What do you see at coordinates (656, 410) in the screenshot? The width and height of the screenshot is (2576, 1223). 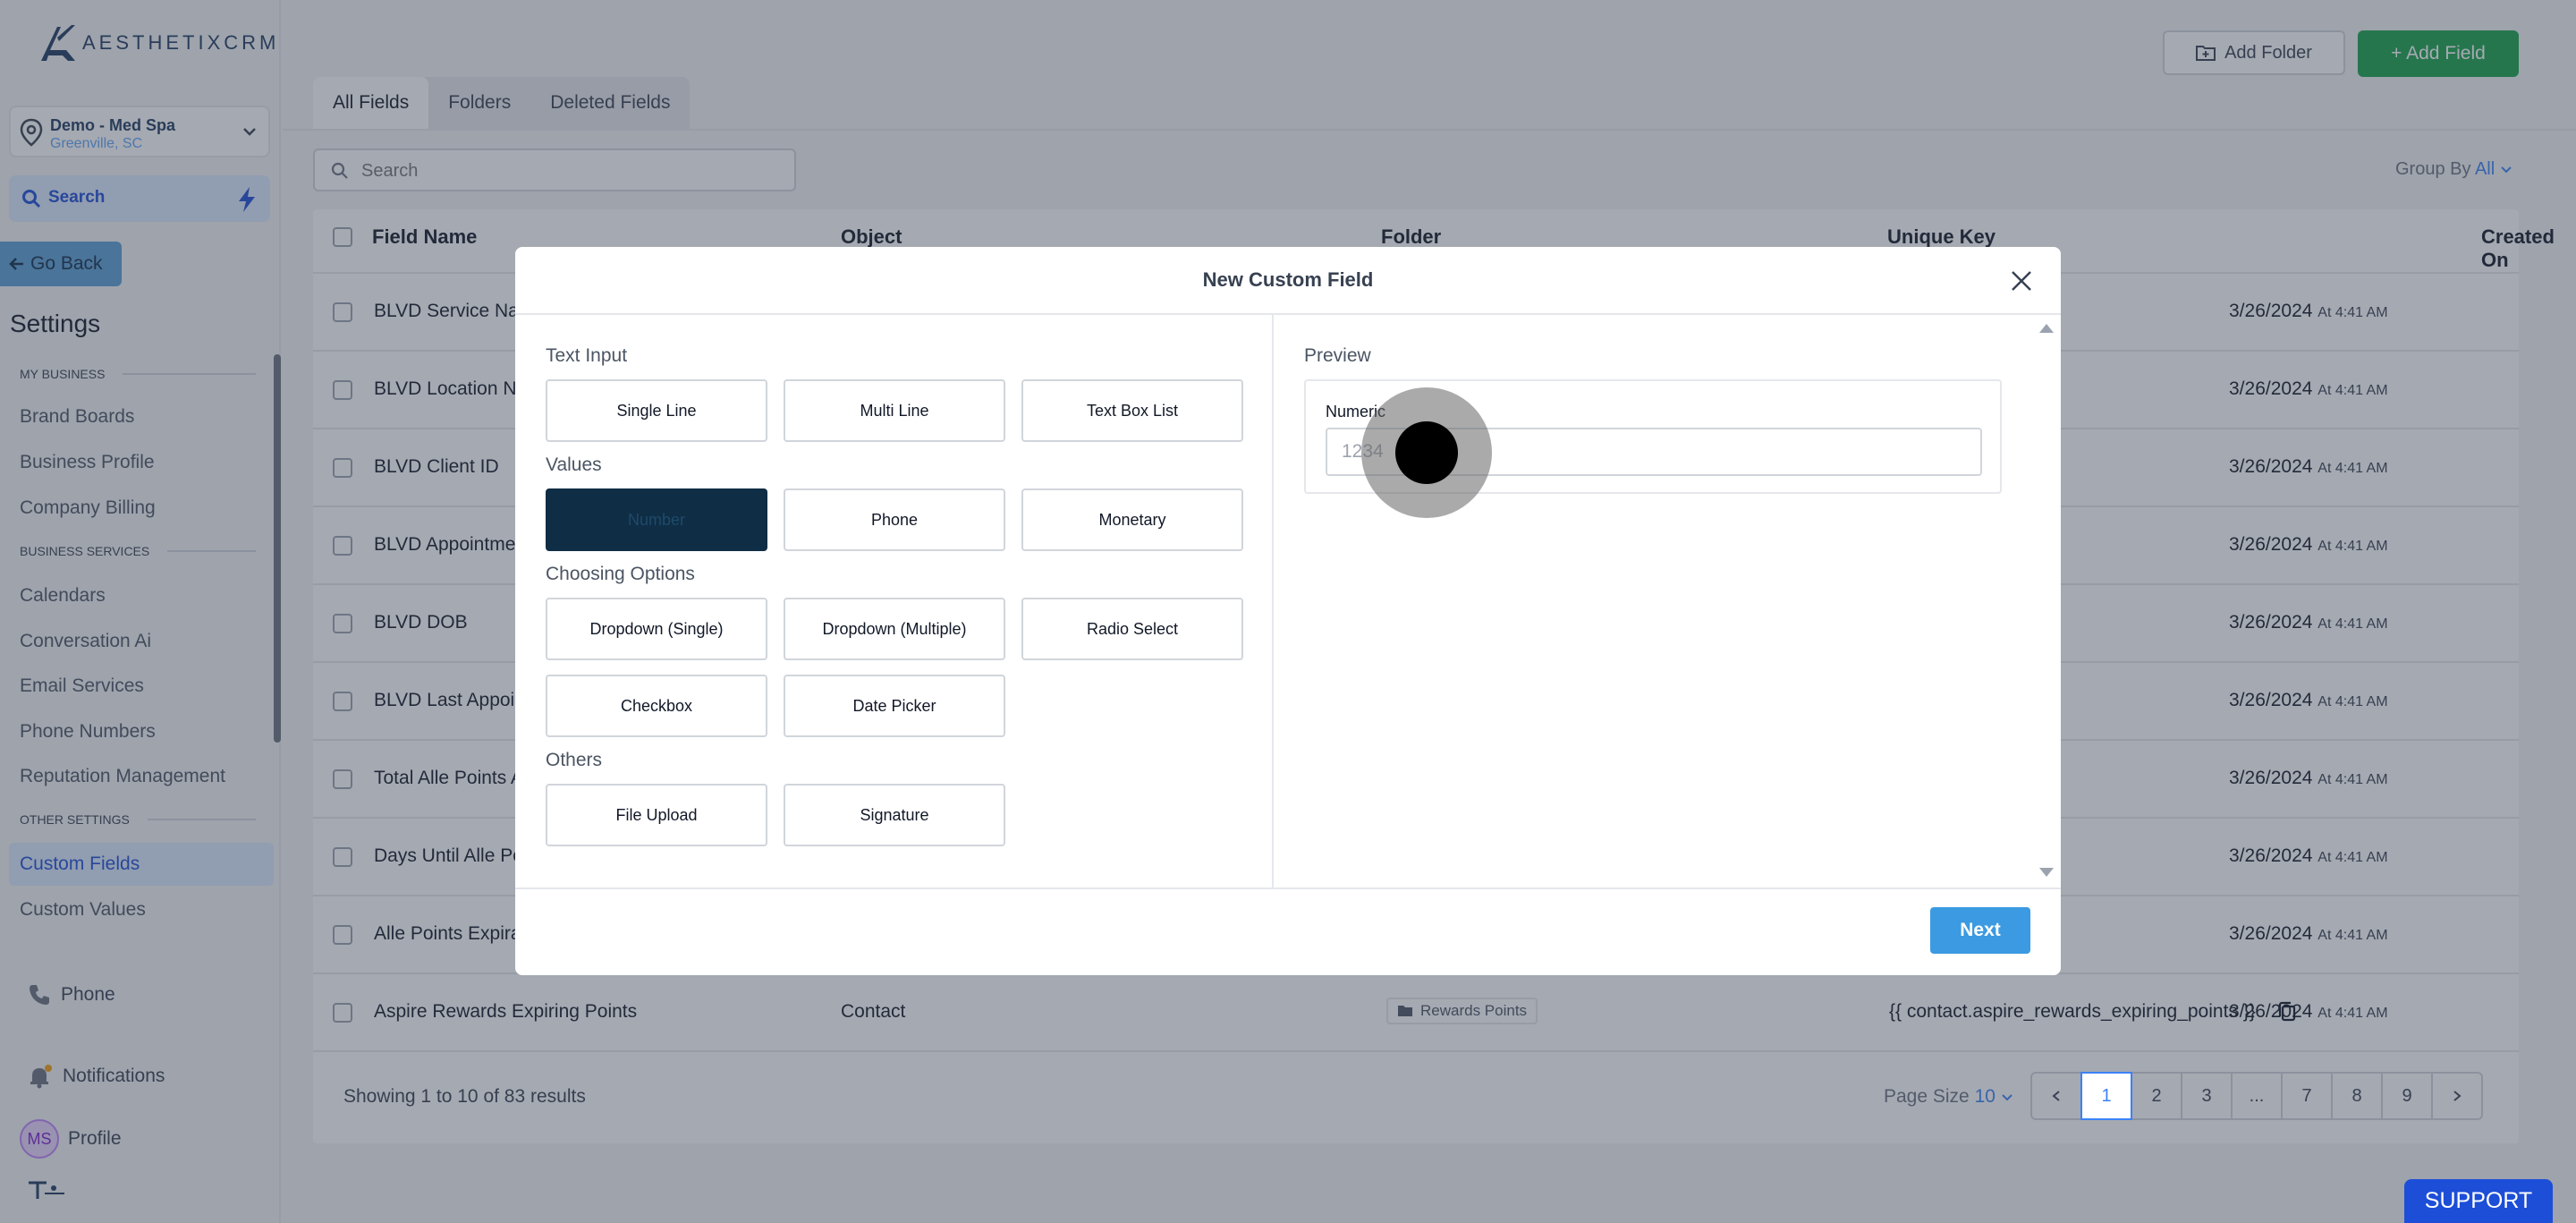 I see `type-single-line-button: Single Line` at bounding box center [656, 410].